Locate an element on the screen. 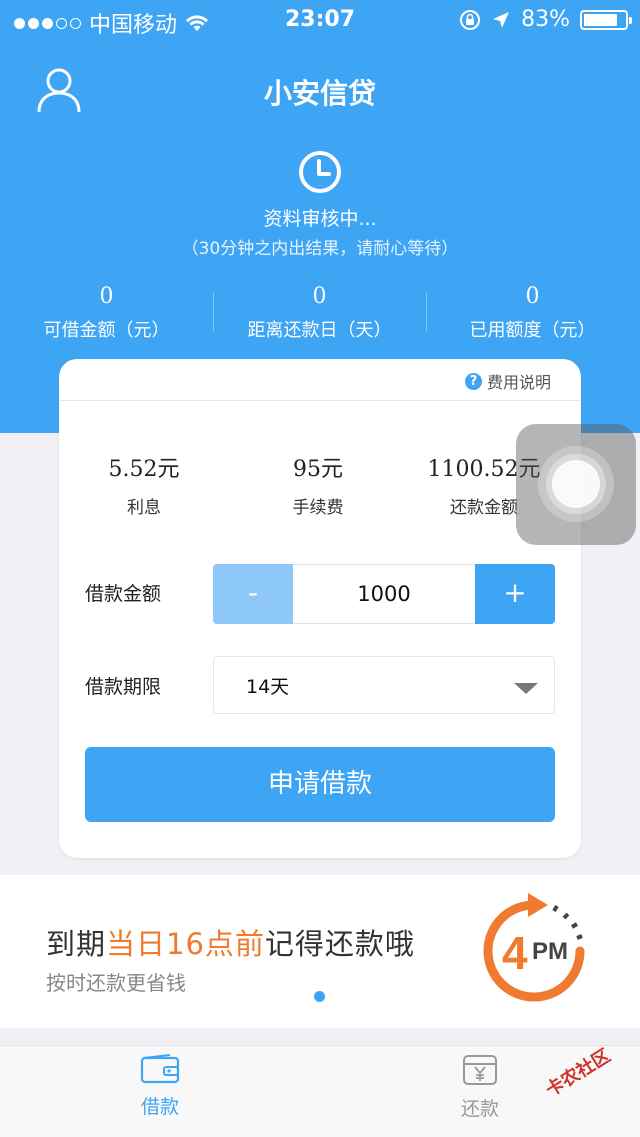 This screenshot has width=640, height=1137. fee-explanation-link: ? 费用说明 is located at coordinates (507, 381).